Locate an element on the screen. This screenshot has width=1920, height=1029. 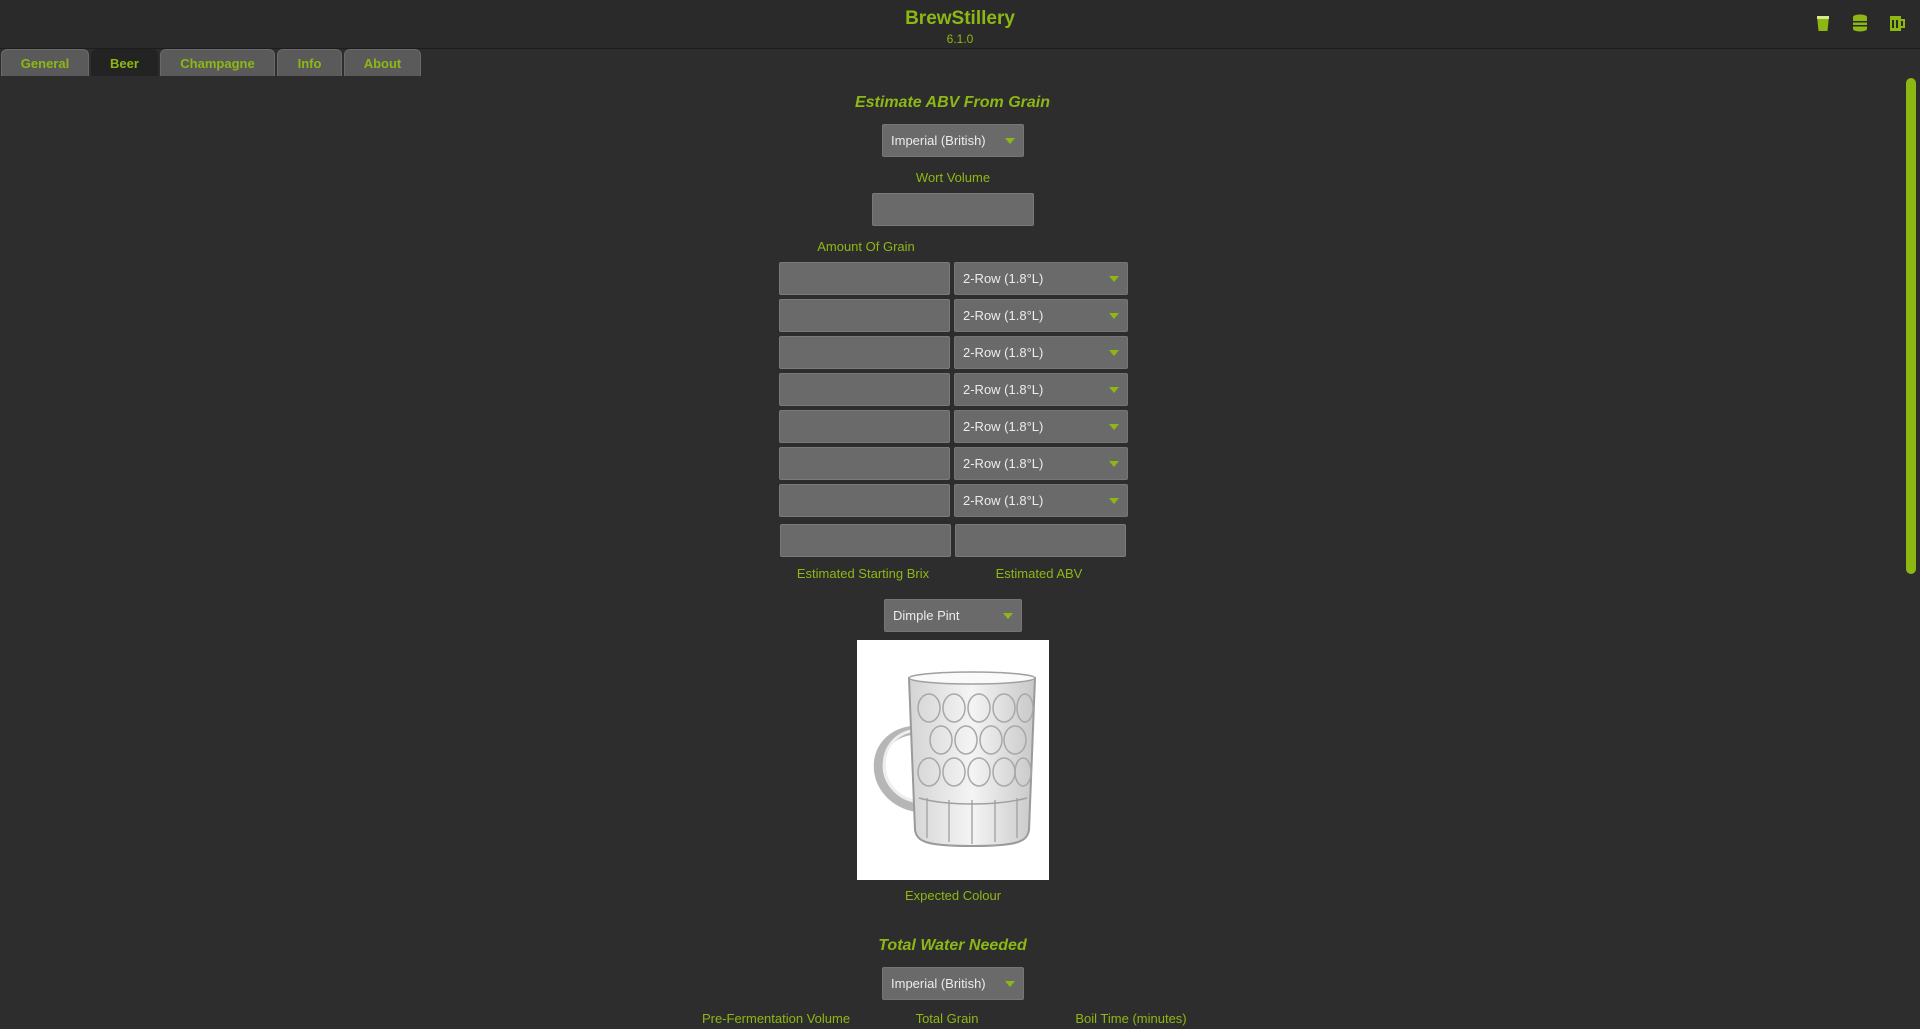
beer-mug-icon is located at coordinates (1897, 23).